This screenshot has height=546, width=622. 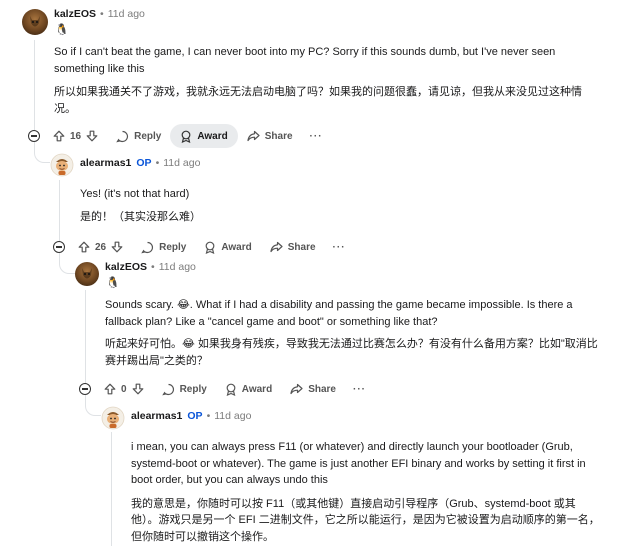 I want to click on comment-paragraph: Yes! (it's not that hard), so click(x=135, y=194).